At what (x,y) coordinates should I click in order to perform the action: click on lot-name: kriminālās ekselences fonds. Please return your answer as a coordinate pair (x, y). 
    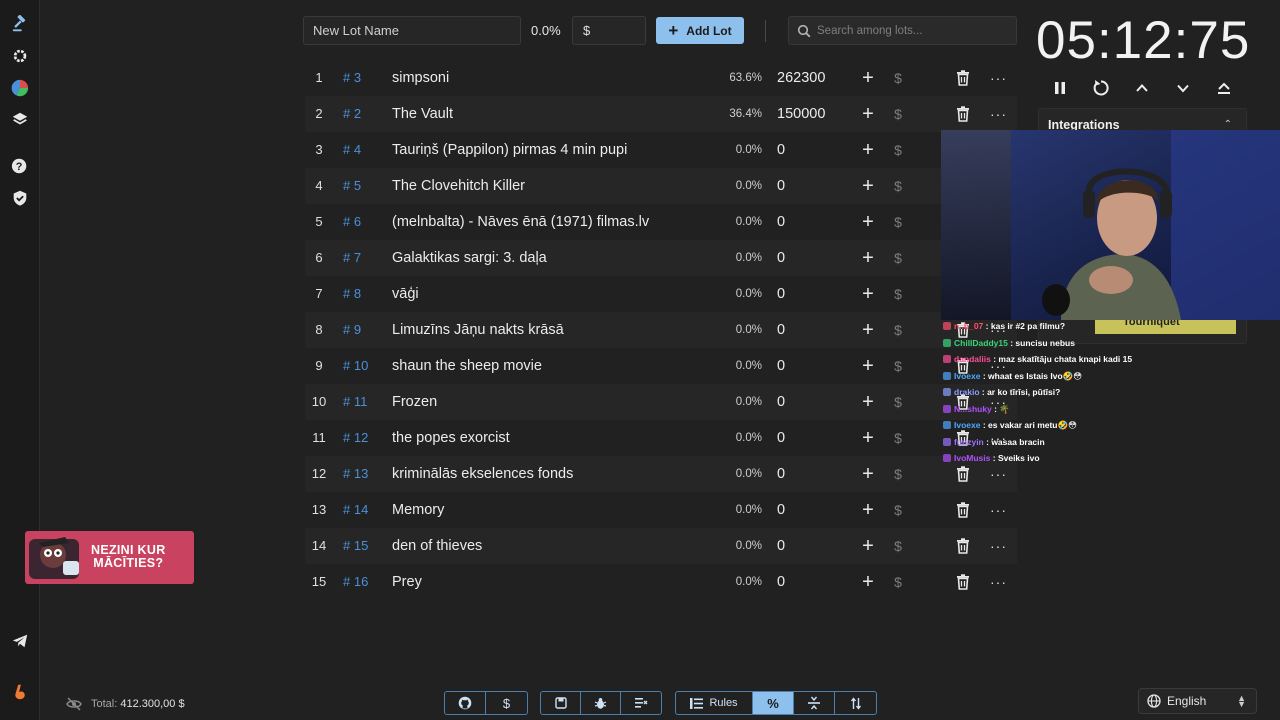
    Looking at the image, I should click on (482, 474).